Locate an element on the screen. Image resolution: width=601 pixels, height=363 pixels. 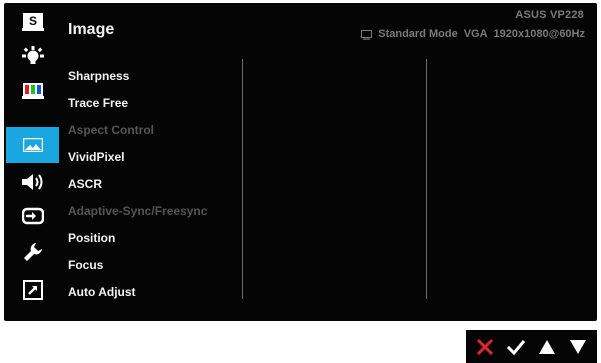
blue-light-filter-icon is located at coordinates (32, 55).